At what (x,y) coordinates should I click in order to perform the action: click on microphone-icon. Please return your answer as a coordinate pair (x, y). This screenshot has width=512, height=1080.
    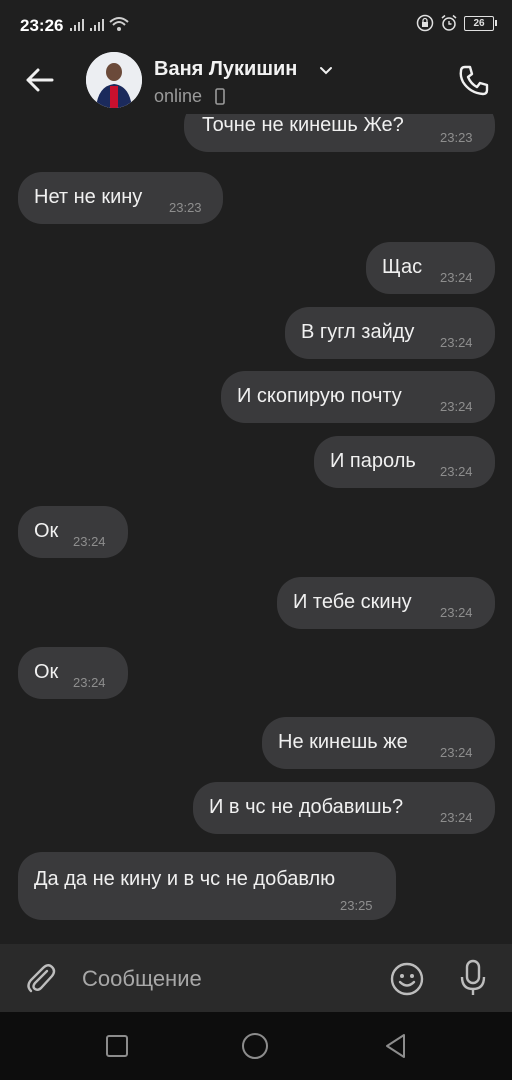
    Looking at the image, I should click on (473, 977).